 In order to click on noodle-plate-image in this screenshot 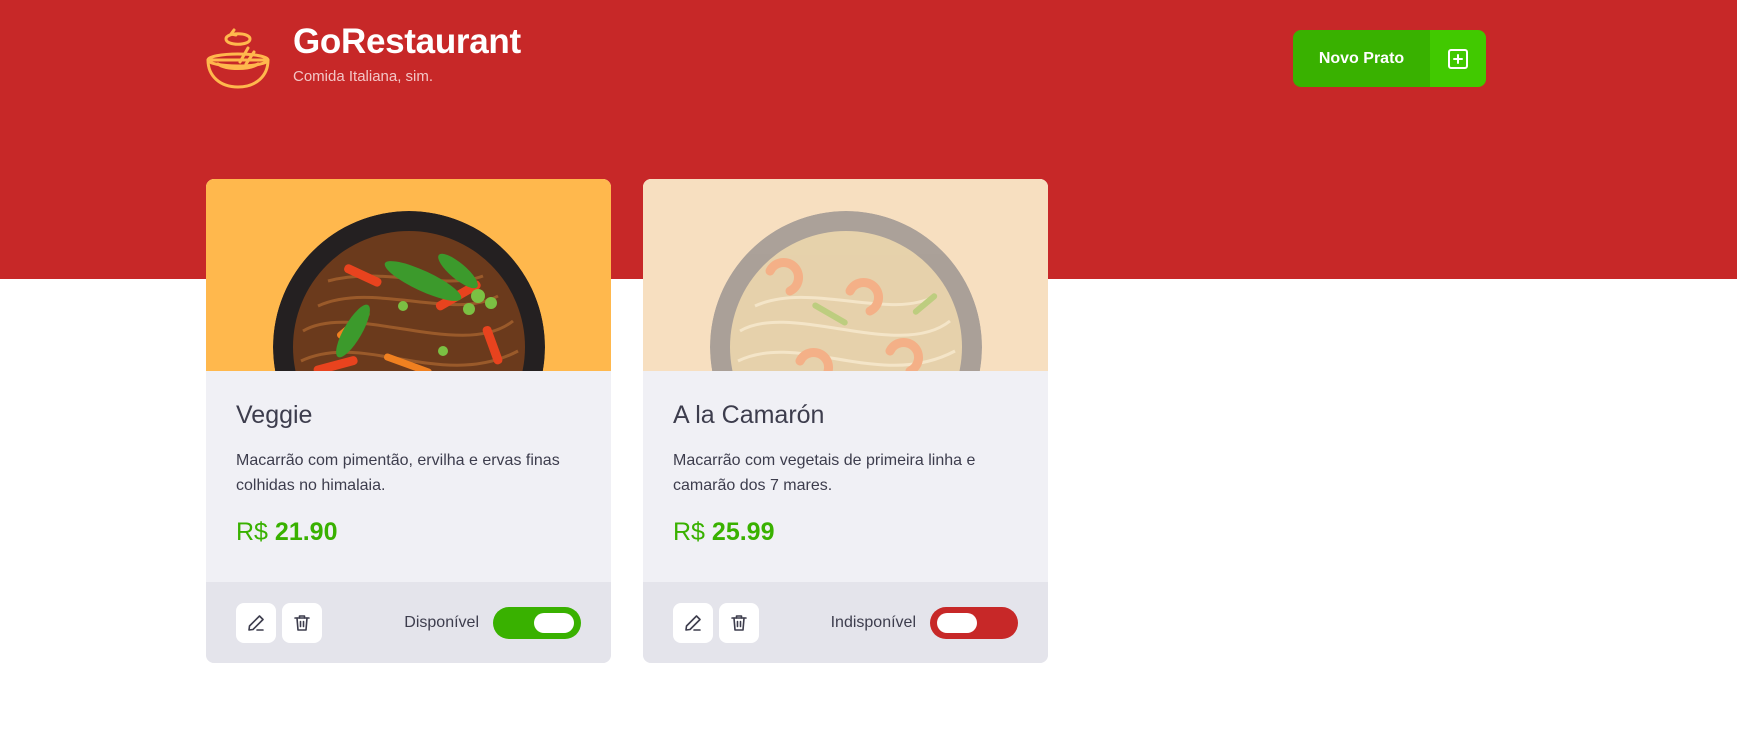, I will do `click(409, 291)`.